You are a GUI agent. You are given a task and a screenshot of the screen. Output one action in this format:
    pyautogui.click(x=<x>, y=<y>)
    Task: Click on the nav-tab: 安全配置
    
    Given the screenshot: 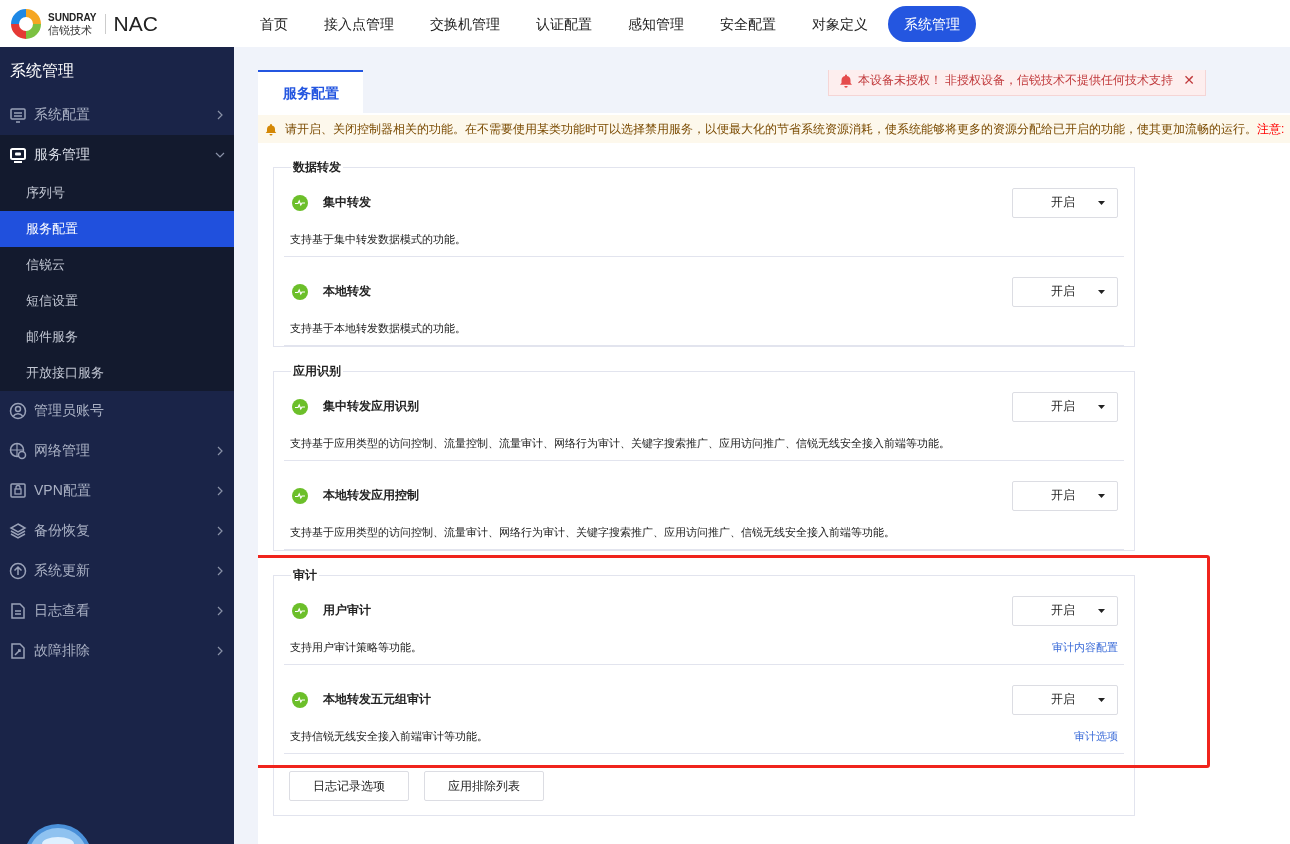 What is the action you would take?
    pyautogui.click(x=748, y=23)
    